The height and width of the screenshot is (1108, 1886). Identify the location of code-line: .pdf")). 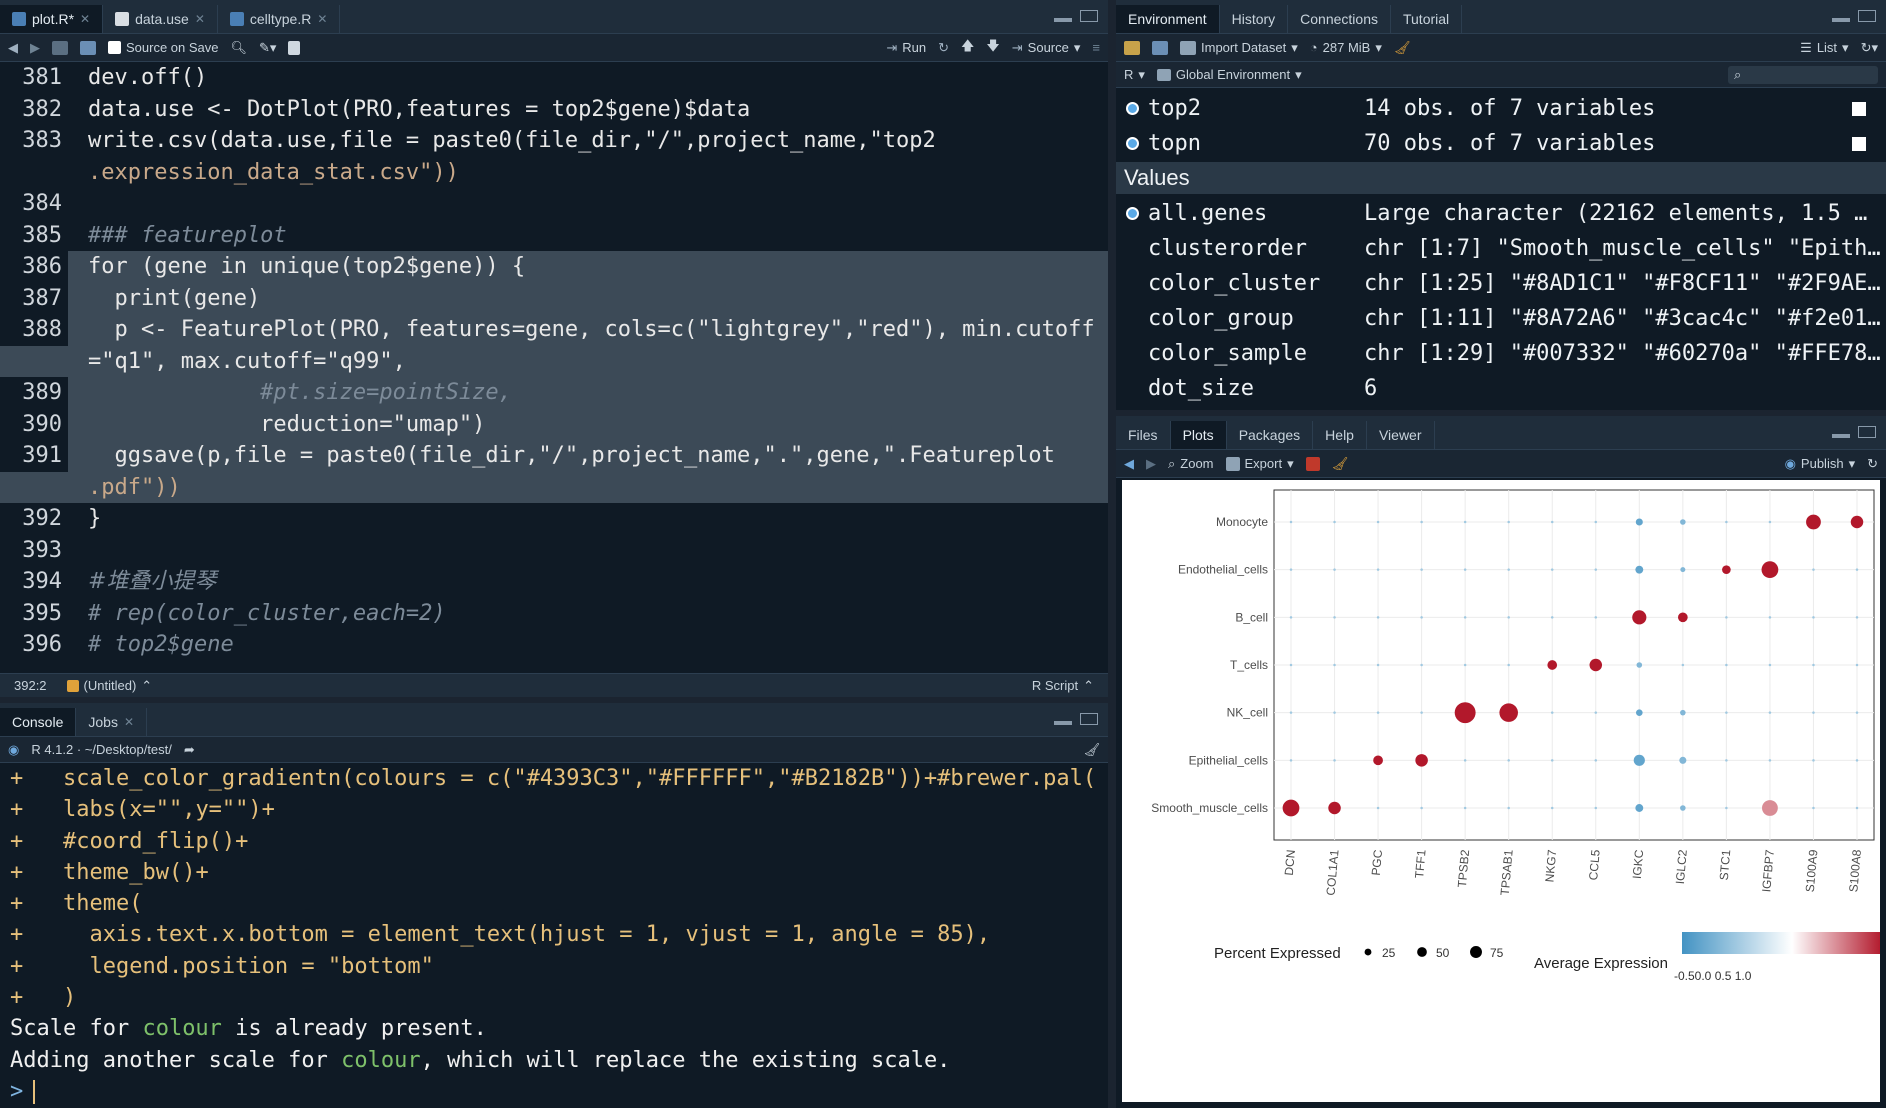
(554, 487).